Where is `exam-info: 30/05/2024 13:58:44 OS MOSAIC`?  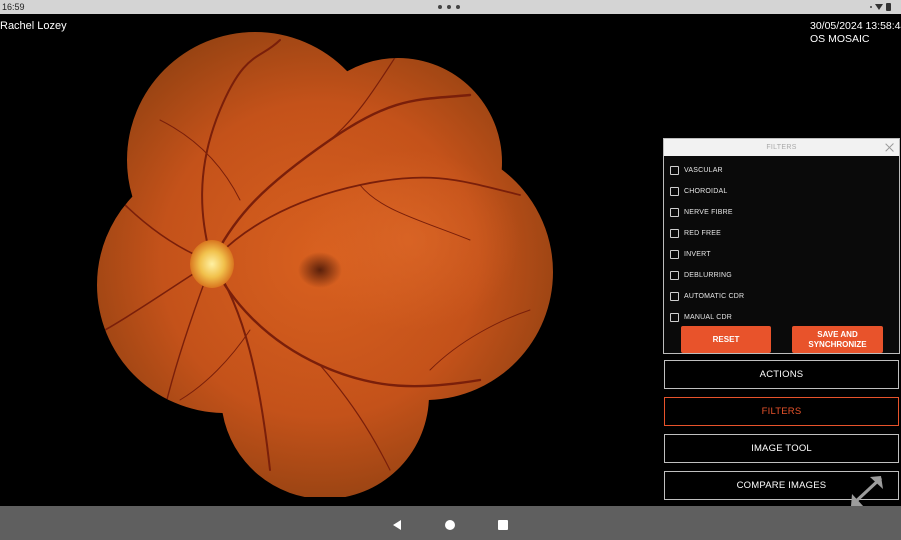 exam-info: 30/05/2024 13:58:44 OS MOSAIC is located at coordinates (855, 33).